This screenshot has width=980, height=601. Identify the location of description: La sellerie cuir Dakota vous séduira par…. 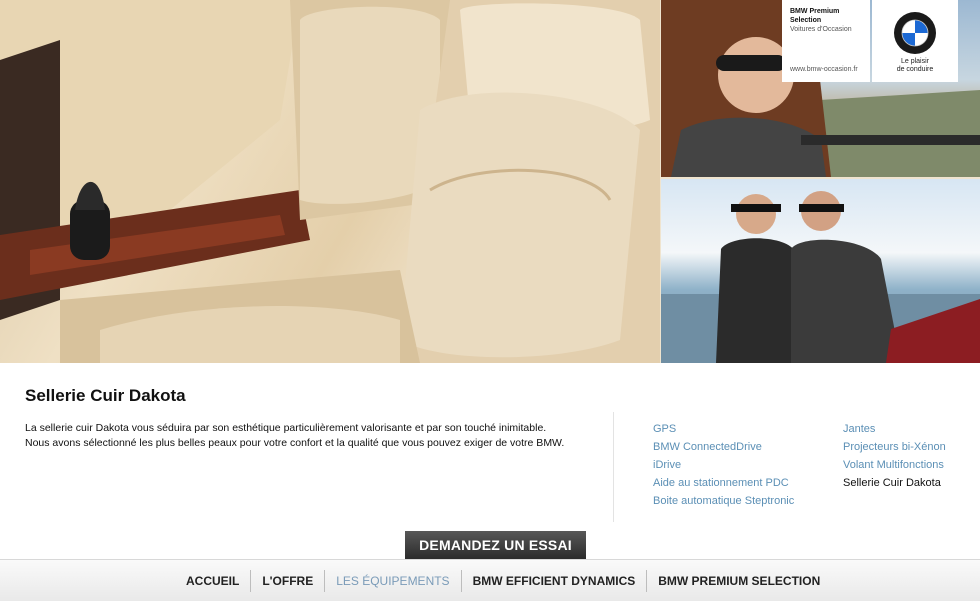
(310, 436).